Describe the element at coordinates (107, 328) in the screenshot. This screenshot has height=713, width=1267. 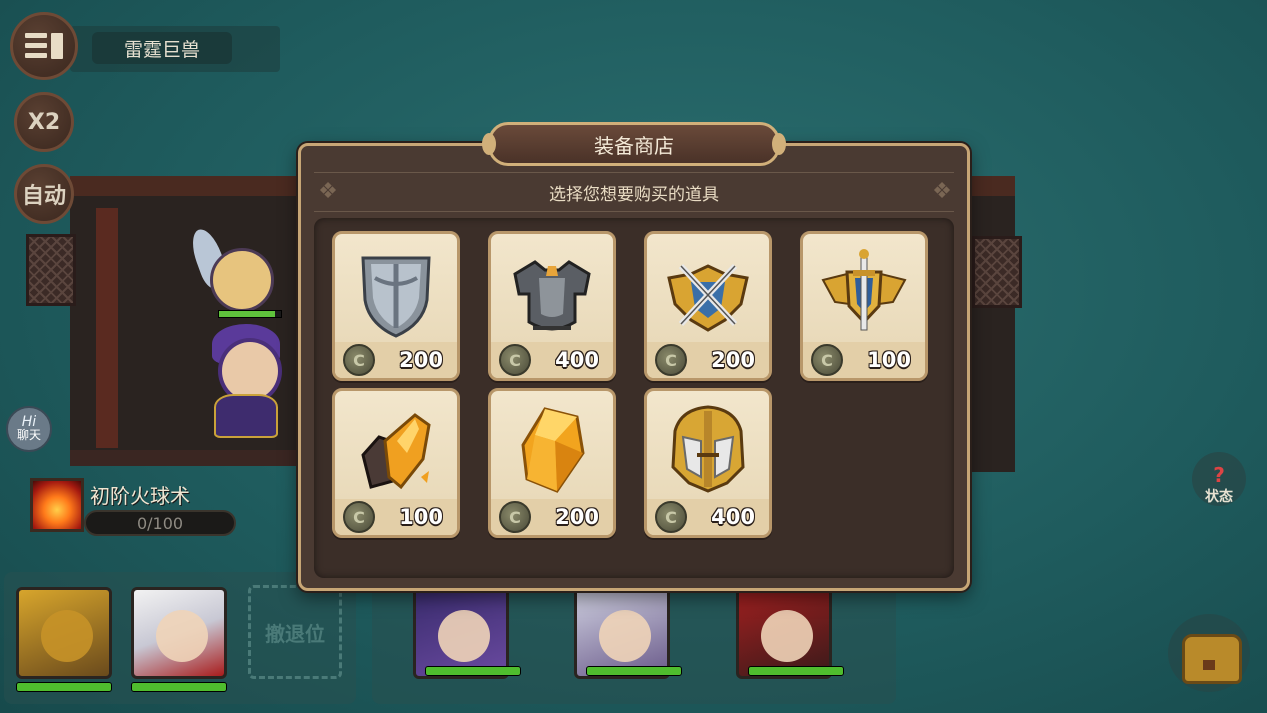
I see `pillar` at that location.